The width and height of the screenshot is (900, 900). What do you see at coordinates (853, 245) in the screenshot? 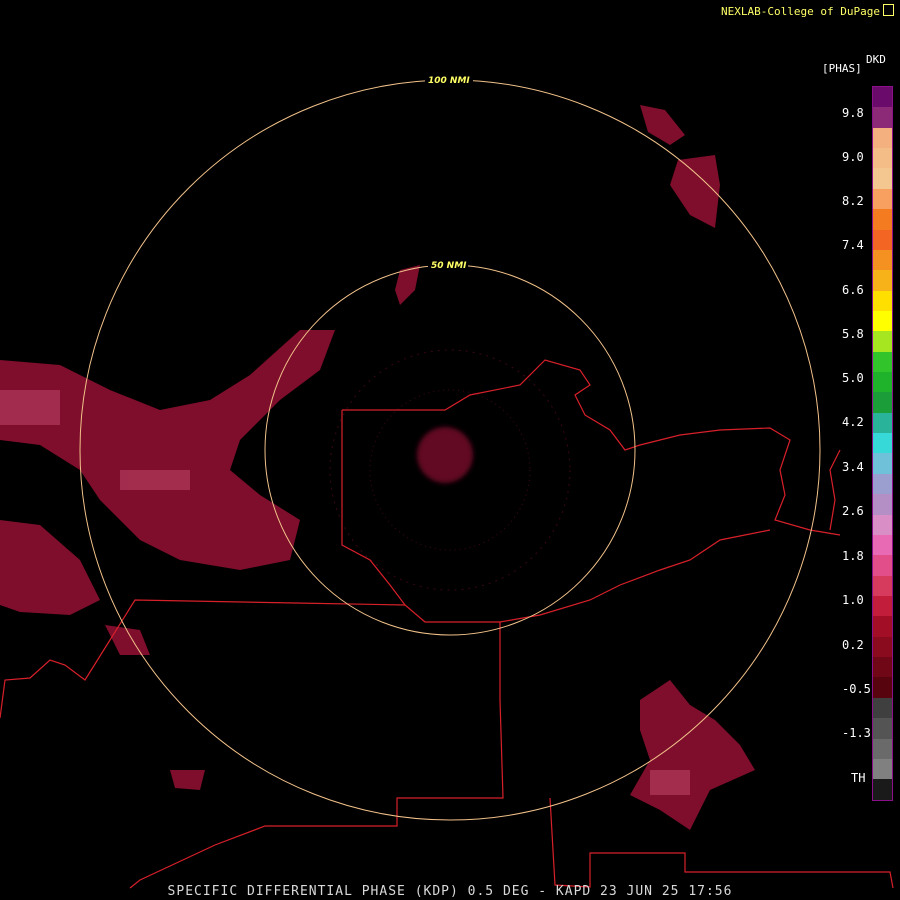
I see `legend-tick-label: 7.4` at bounding box center [853, 245].